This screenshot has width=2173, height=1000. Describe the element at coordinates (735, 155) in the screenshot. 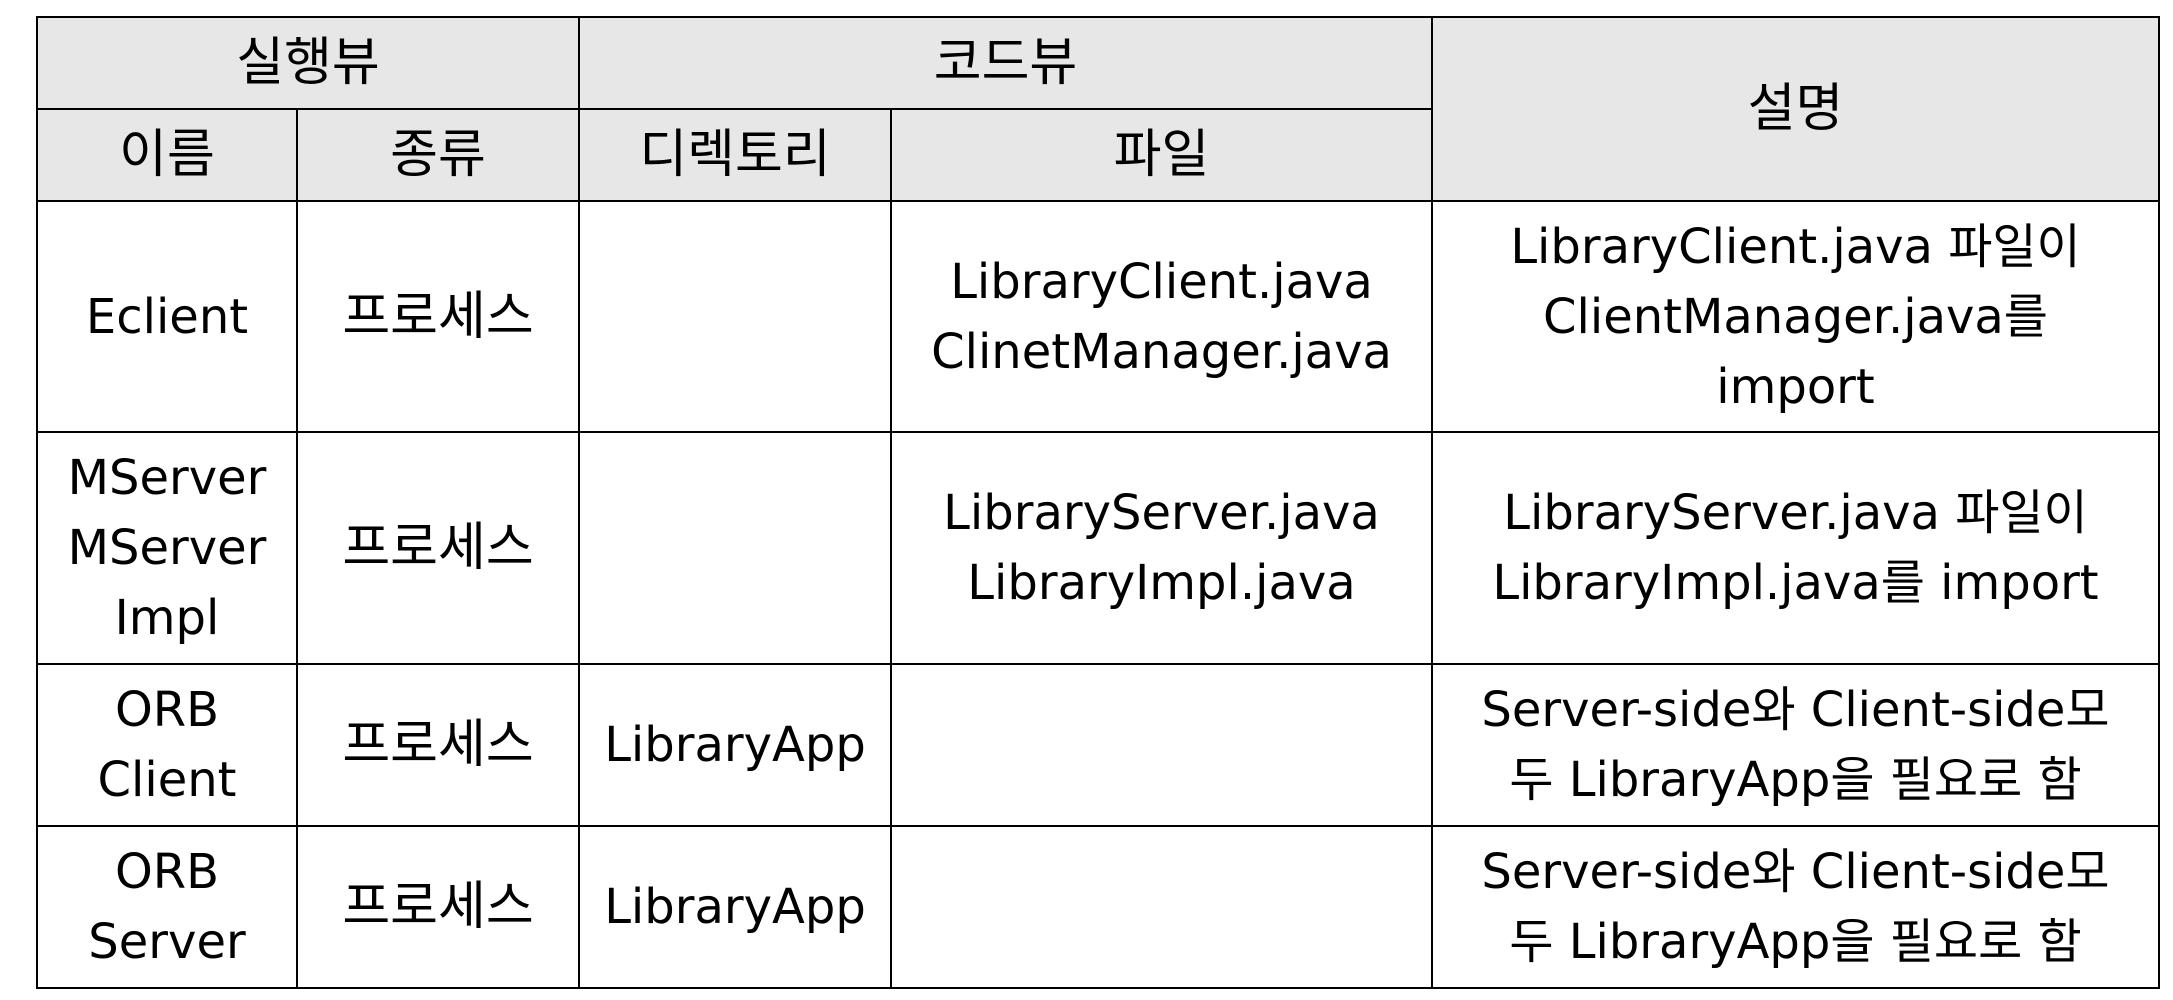

I see `header-directory: 디렉토리` at that location.